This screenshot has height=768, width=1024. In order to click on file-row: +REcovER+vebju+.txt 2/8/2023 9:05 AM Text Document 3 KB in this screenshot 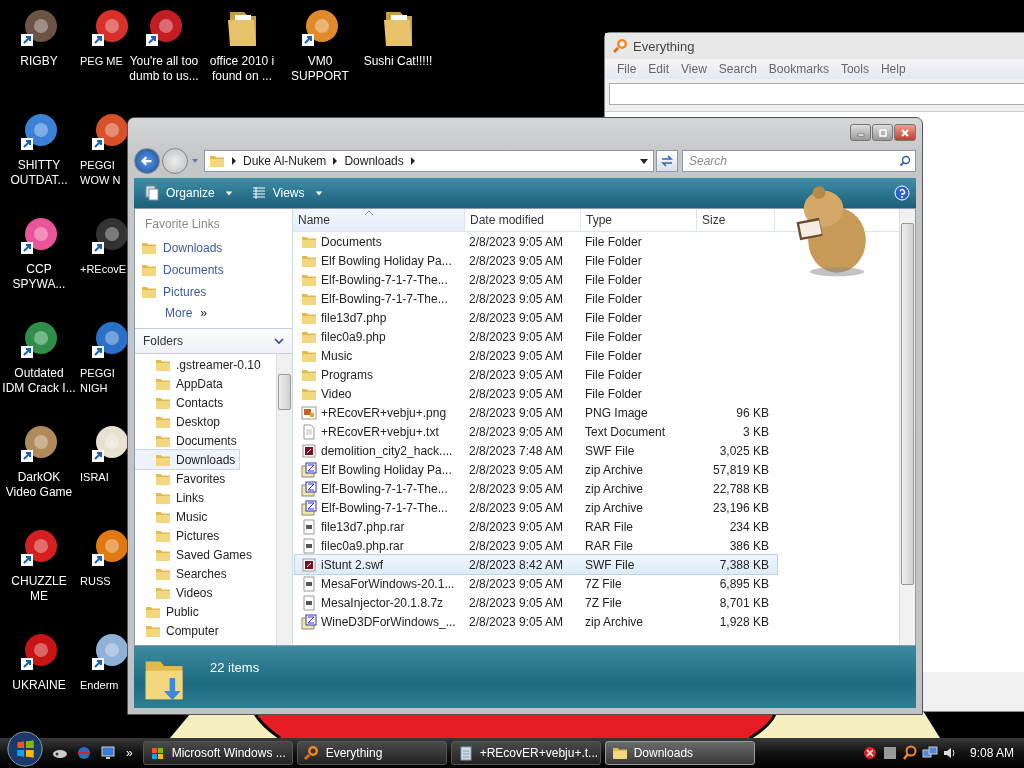, I will do `click(536, 431)`.